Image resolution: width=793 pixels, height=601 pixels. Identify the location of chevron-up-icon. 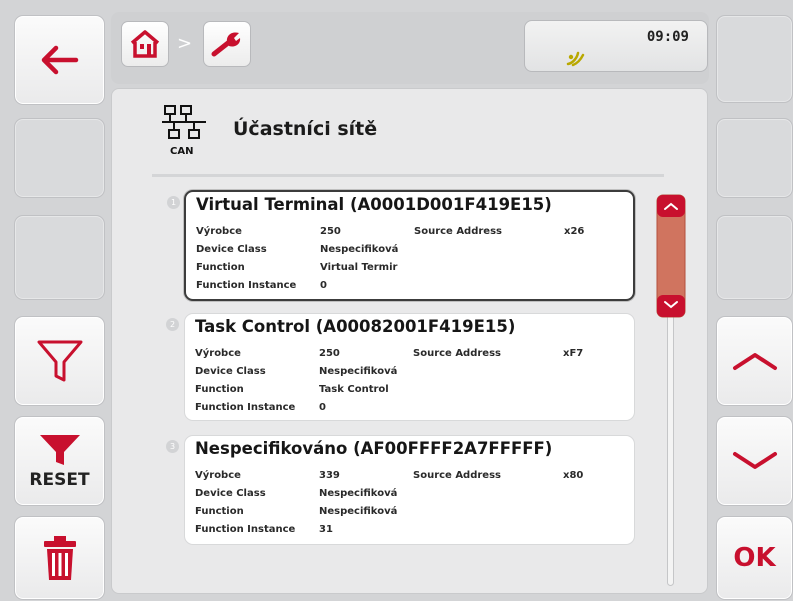
(754, 361).